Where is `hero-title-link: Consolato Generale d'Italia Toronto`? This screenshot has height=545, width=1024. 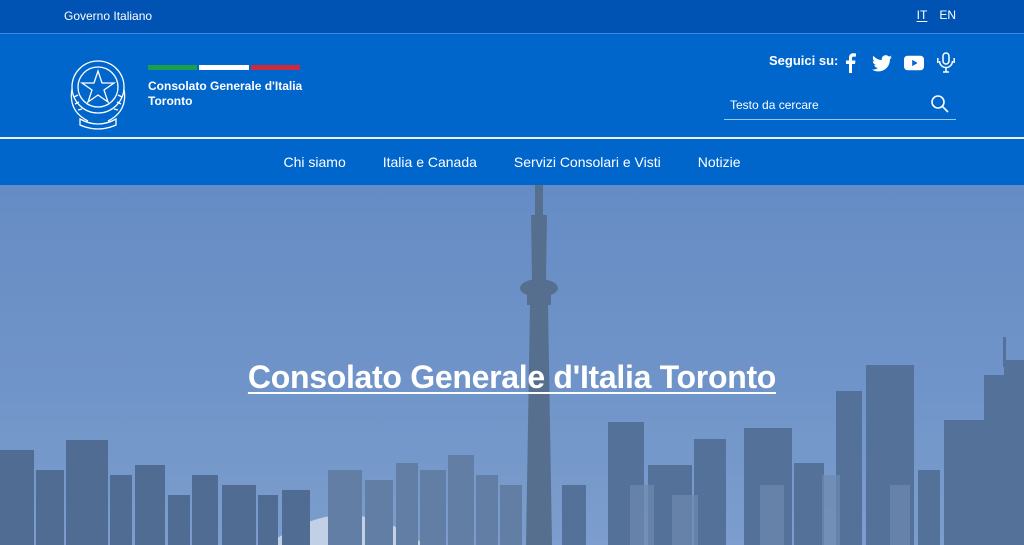
hero-title-link: Consolato Generale d'Italia Toronto is located at coordinates (512, 377).